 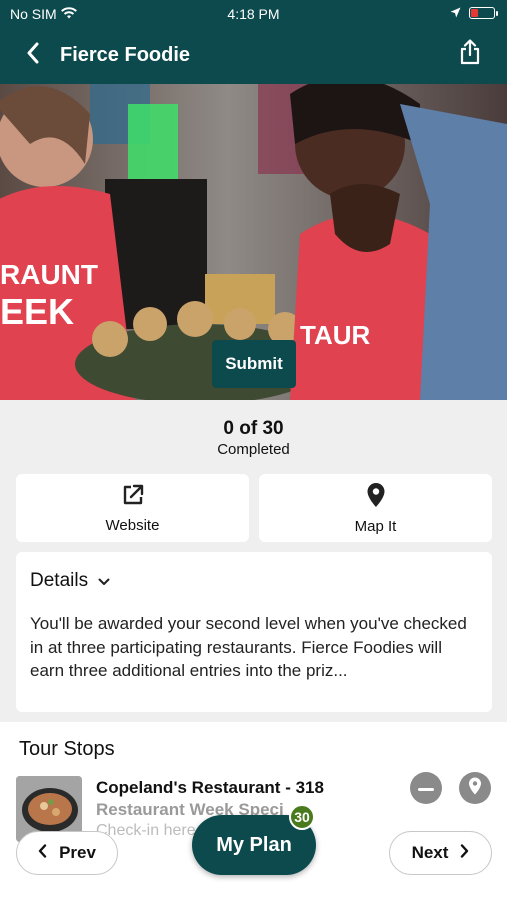 I want to click on tour-stops-heading: Tour Stops, so click(x=67, y=749).